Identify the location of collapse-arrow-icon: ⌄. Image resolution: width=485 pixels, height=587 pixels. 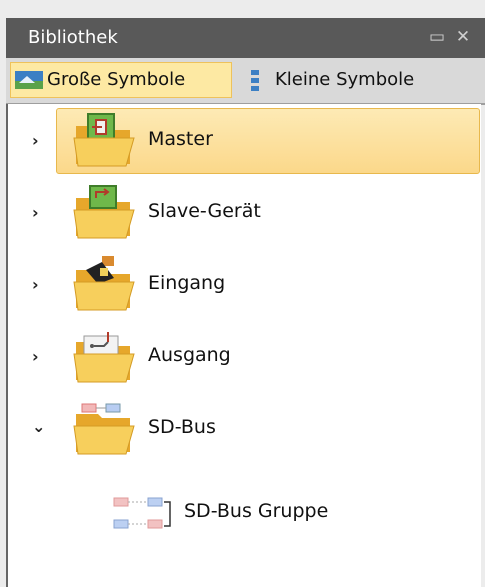
(39, 427).